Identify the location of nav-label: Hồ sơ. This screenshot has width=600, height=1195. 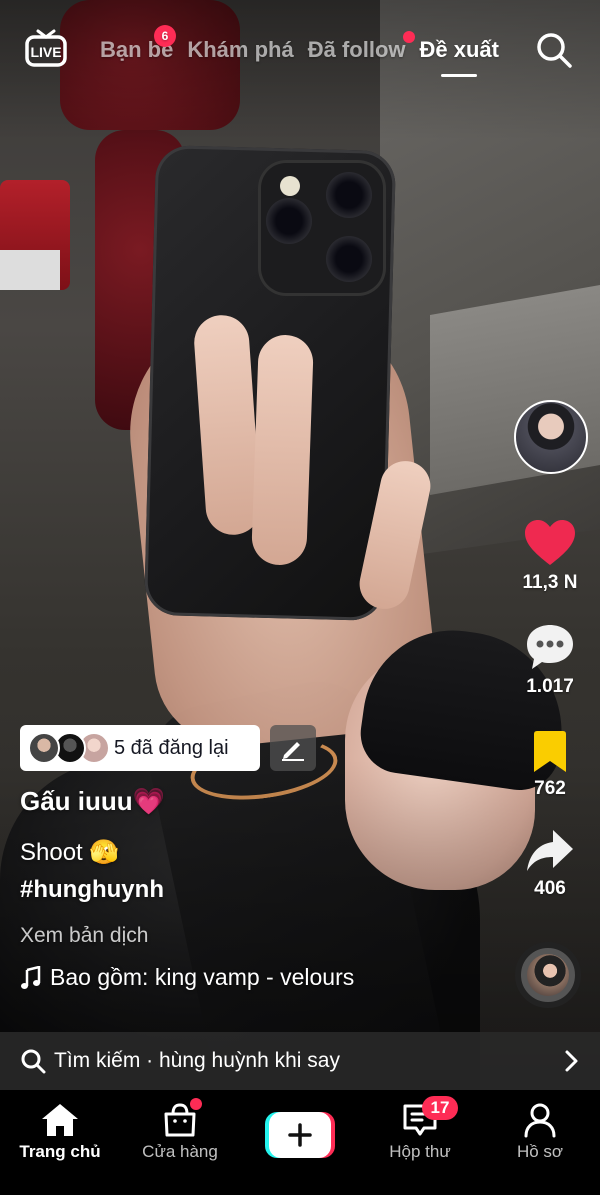
(540, 1151).